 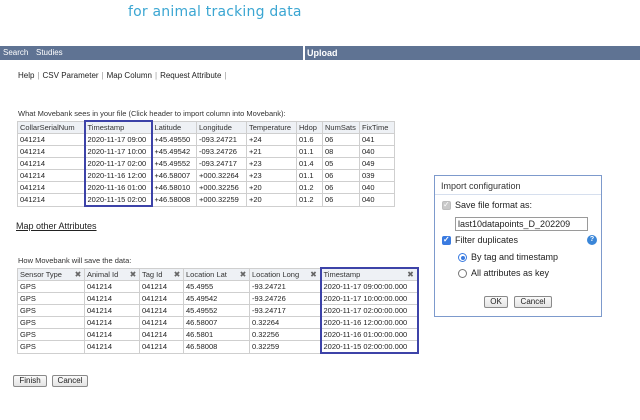 I want to click on source-header-temperature: Temperature, so click(x=271, y=127).